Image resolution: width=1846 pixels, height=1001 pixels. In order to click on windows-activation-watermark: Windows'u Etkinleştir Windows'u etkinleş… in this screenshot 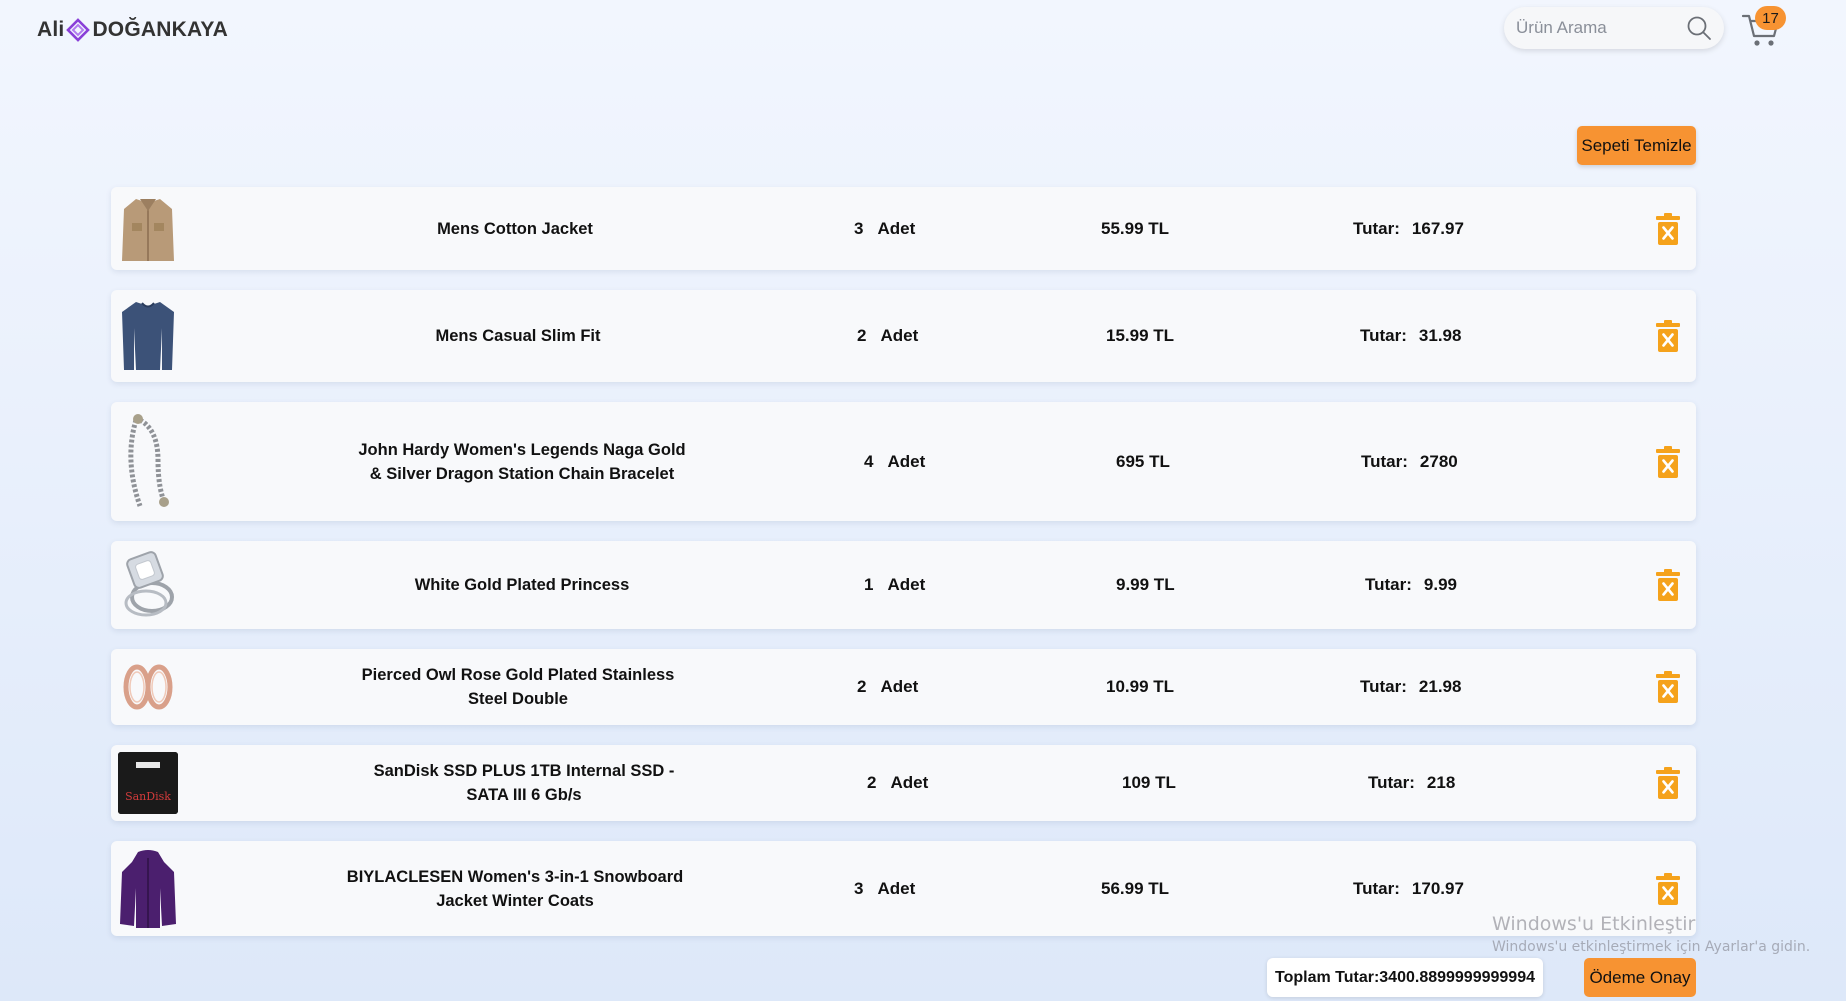, I will do `click(1651, 934)`.